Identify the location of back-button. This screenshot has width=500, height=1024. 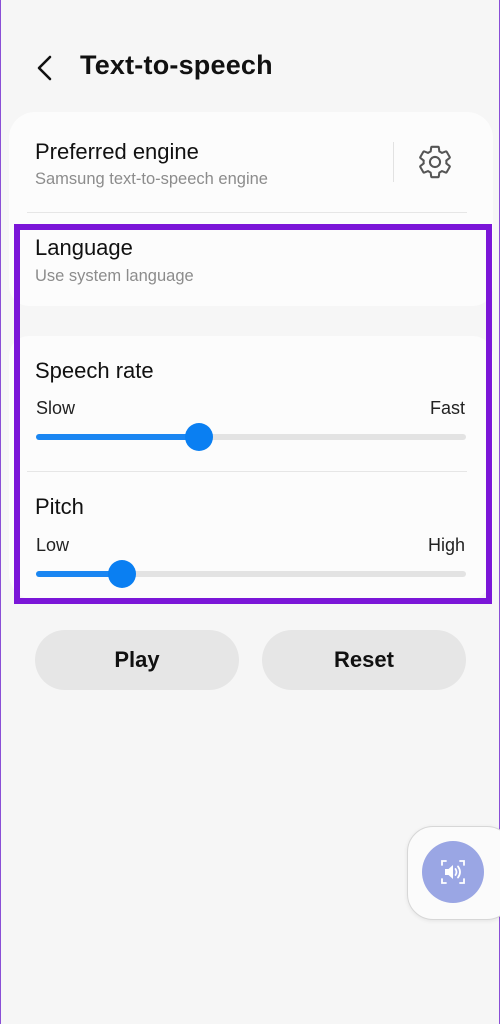
(45, 68).